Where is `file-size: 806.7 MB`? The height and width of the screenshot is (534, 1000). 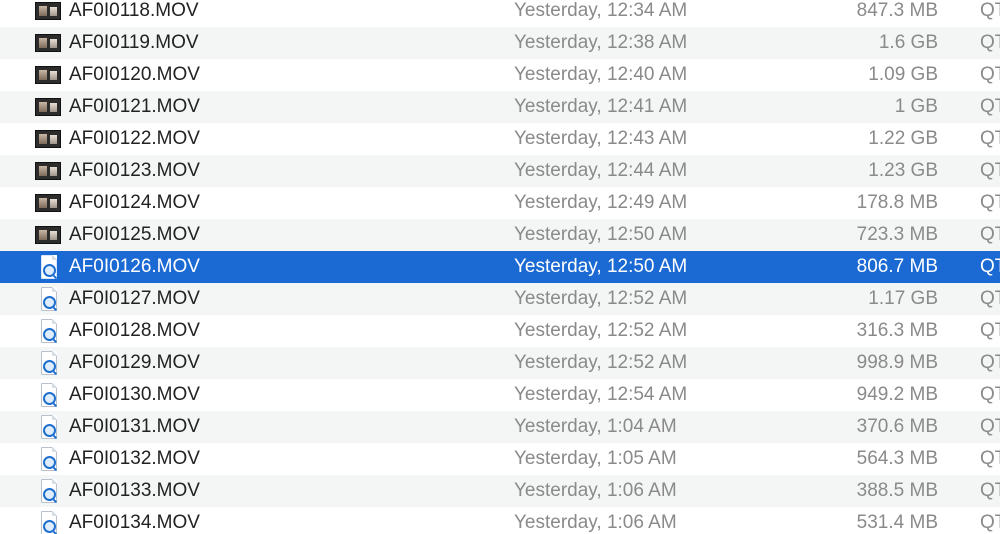 file-size: 806.7 MB is located at coordinates (897, 266).